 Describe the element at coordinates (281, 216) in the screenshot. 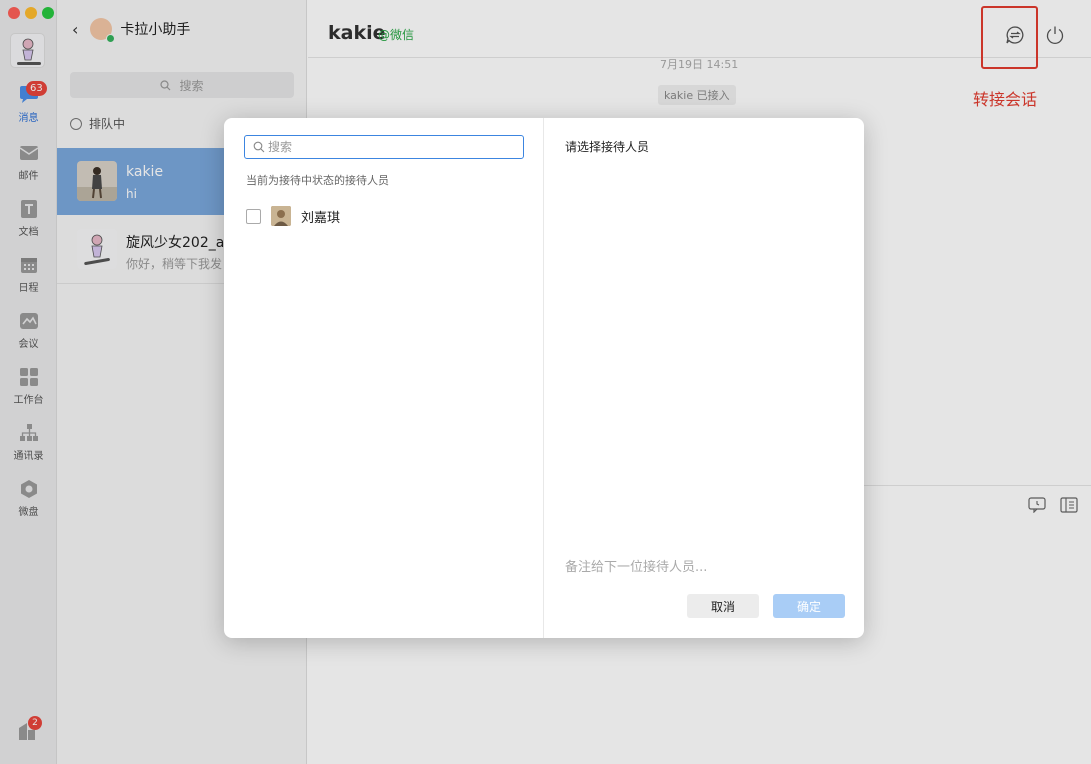

I see `staff-avatar` at that location.